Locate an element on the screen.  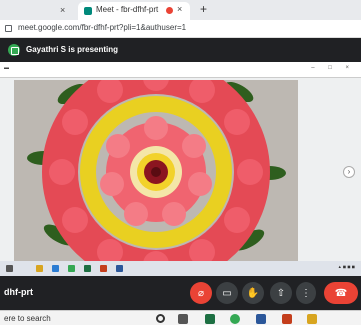
cortana-icon is located at coordinates (160, 318).